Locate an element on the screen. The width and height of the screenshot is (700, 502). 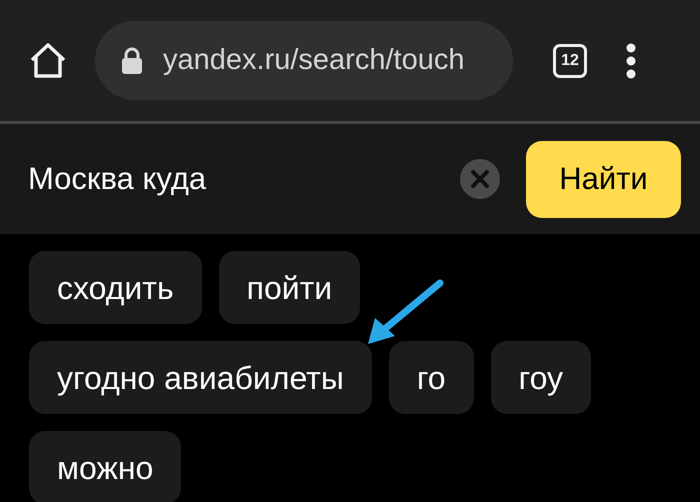
home-icon is located at coordinates (48, 61).